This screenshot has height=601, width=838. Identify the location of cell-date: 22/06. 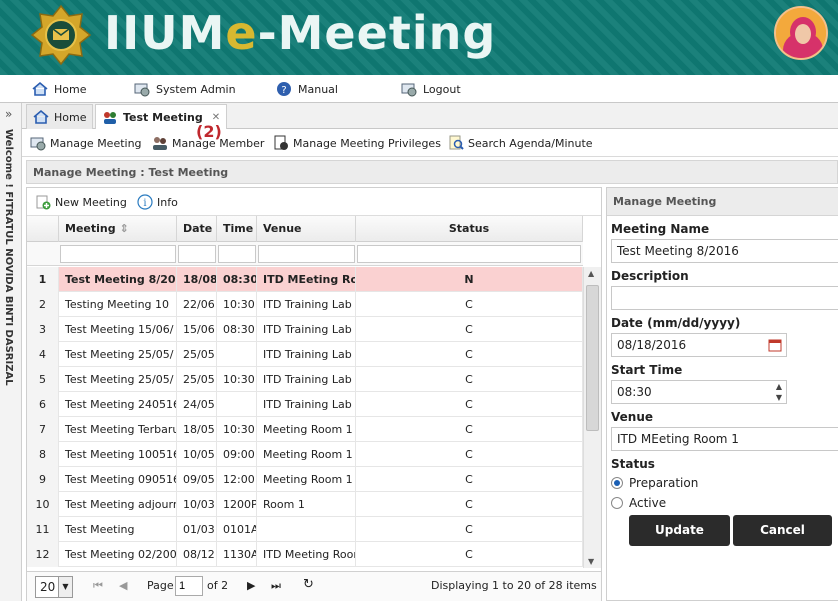
(197, 304).